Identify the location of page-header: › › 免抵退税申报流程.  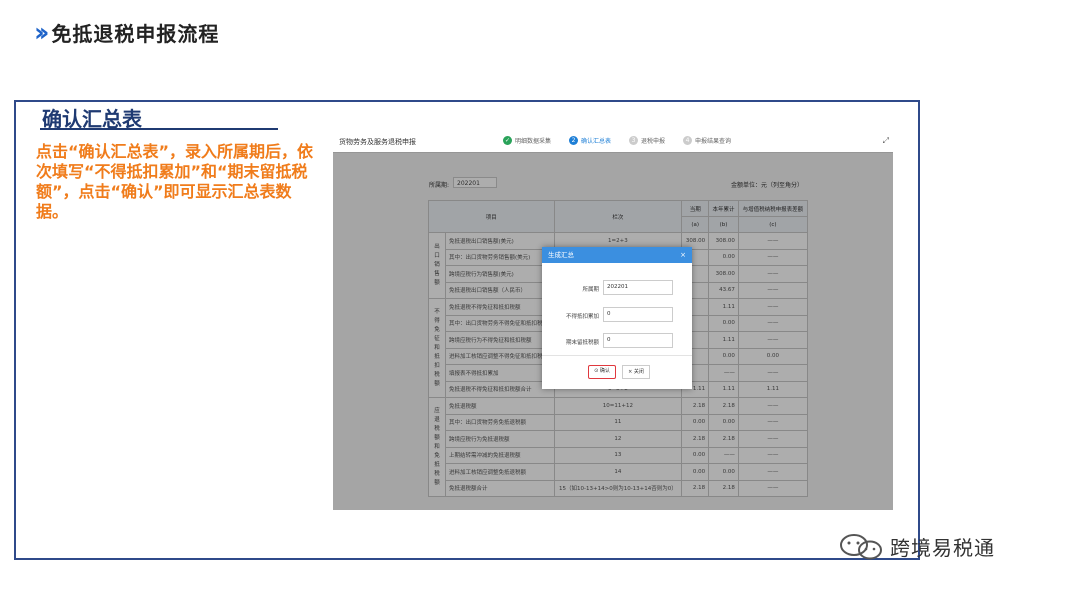
(126, 32).